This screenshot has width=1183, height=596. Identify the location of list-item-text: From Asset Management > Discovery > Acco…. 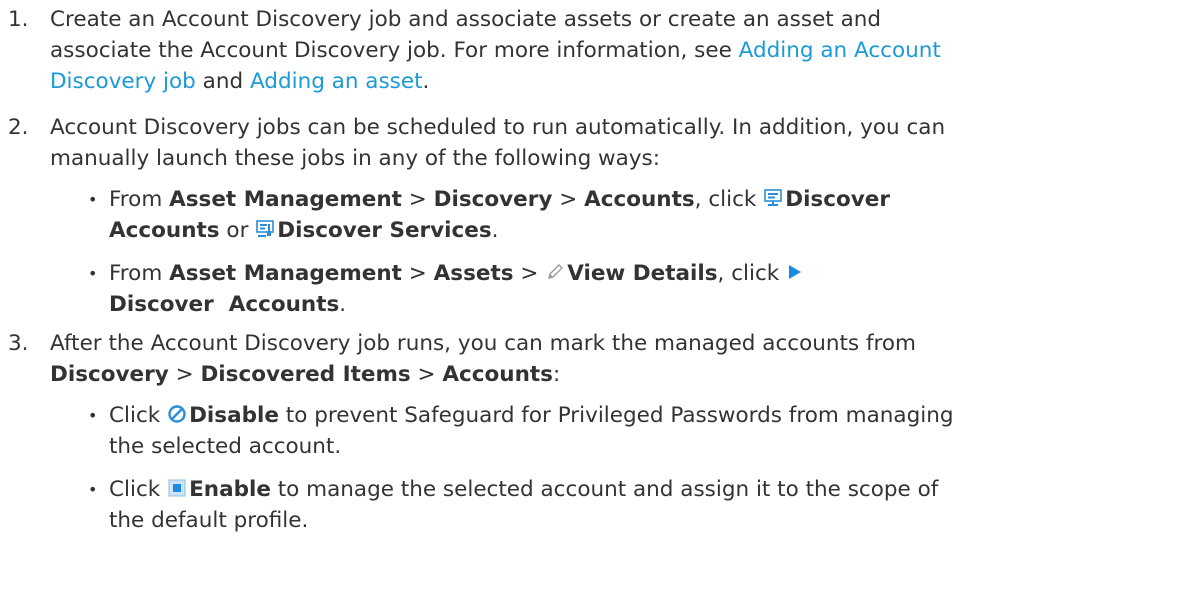
(637, 215).